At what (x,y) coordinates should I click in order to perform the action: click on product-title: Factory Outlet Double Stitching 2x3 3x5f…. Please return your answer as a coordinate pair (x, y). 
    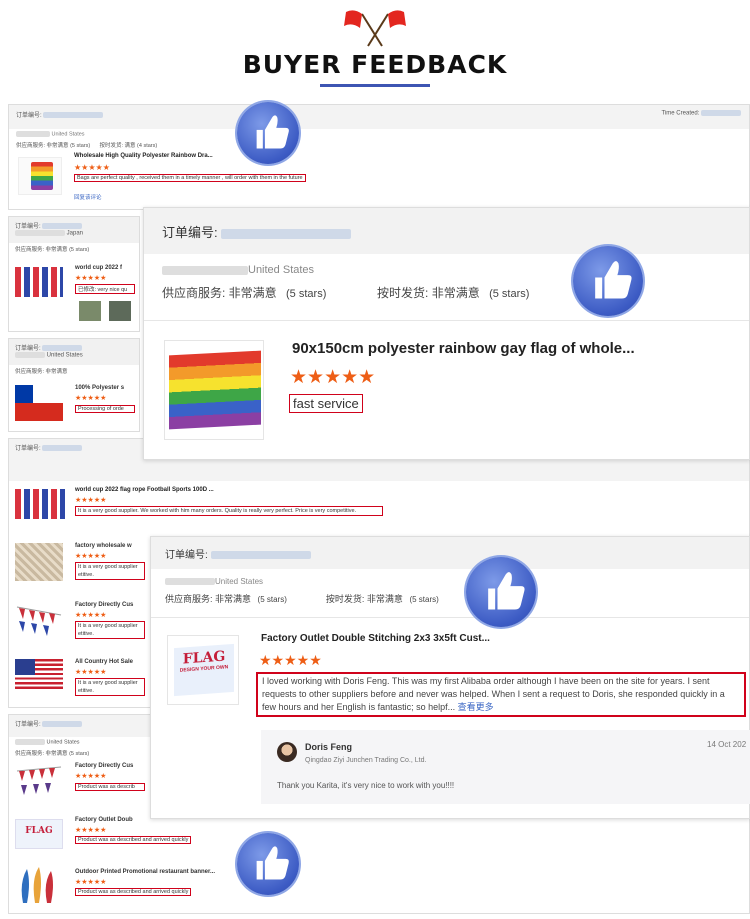
    Looking at the image, I should click on (375, 638).